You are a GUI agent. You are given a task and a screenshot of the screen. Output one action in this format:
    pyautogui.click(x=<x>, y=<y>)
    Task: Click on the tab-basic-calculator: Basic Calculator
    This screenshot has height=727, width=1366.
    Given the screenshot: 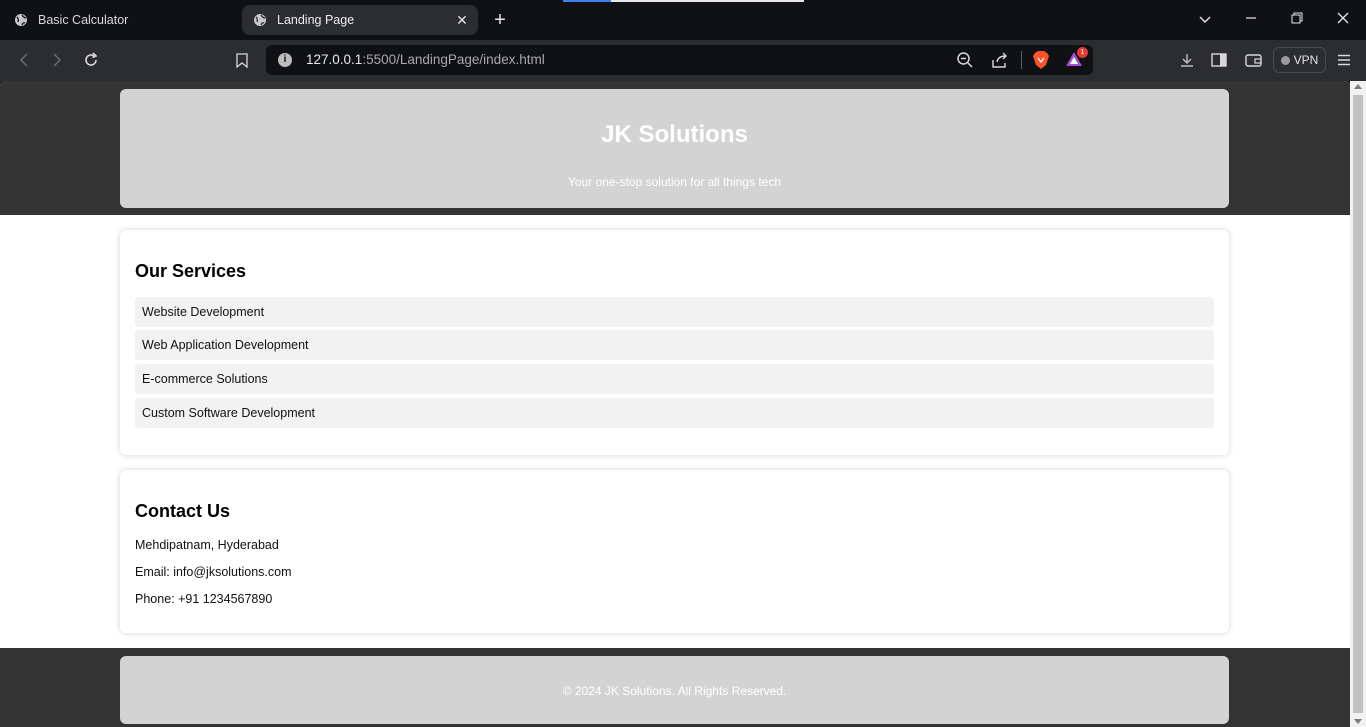 What is the action you would take?
    pyautogui.click(x=124, y=20)
    